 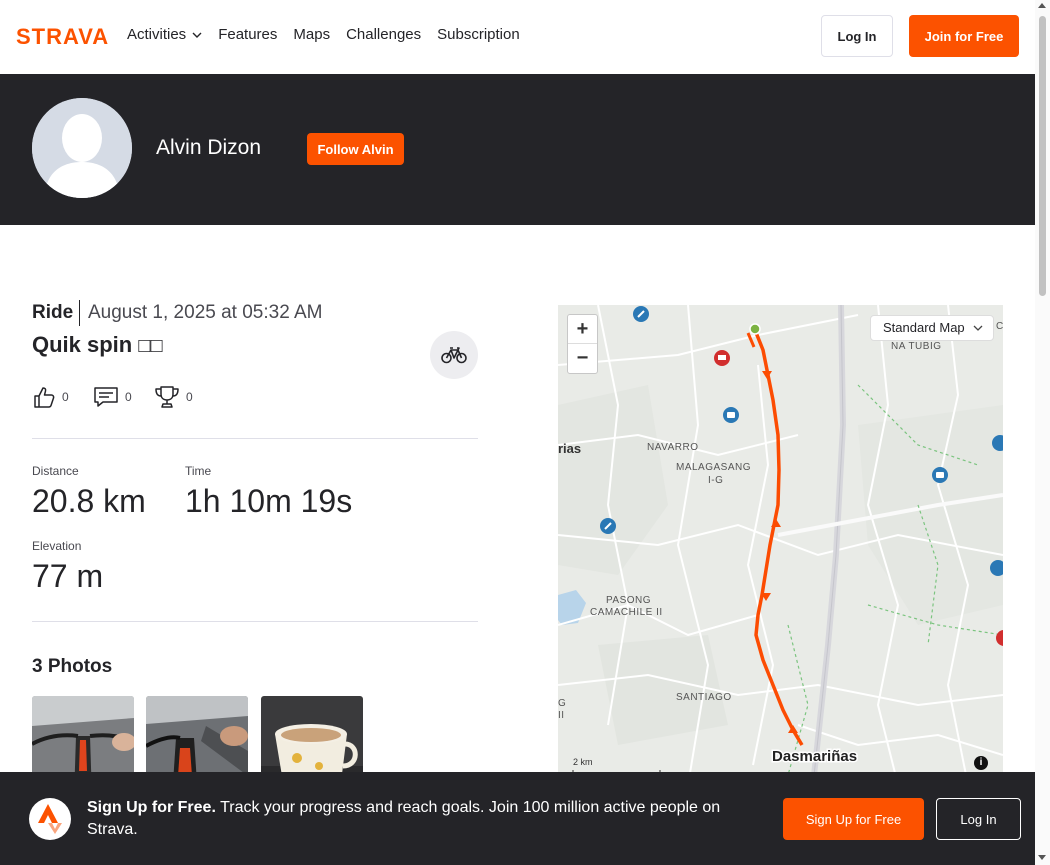 What do you see at coordinates (189, 397) in the screenshot?
I see `achievements-count: 0` at bounding box center [189, 397].